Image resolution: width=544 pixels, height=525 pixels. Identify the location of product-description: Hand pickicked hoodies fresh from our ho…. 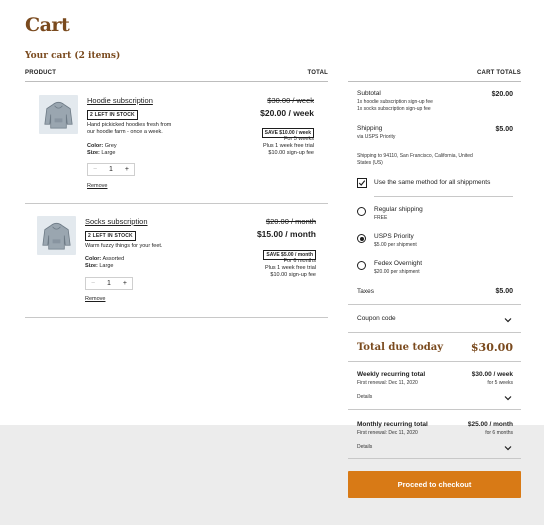
(129, 129).